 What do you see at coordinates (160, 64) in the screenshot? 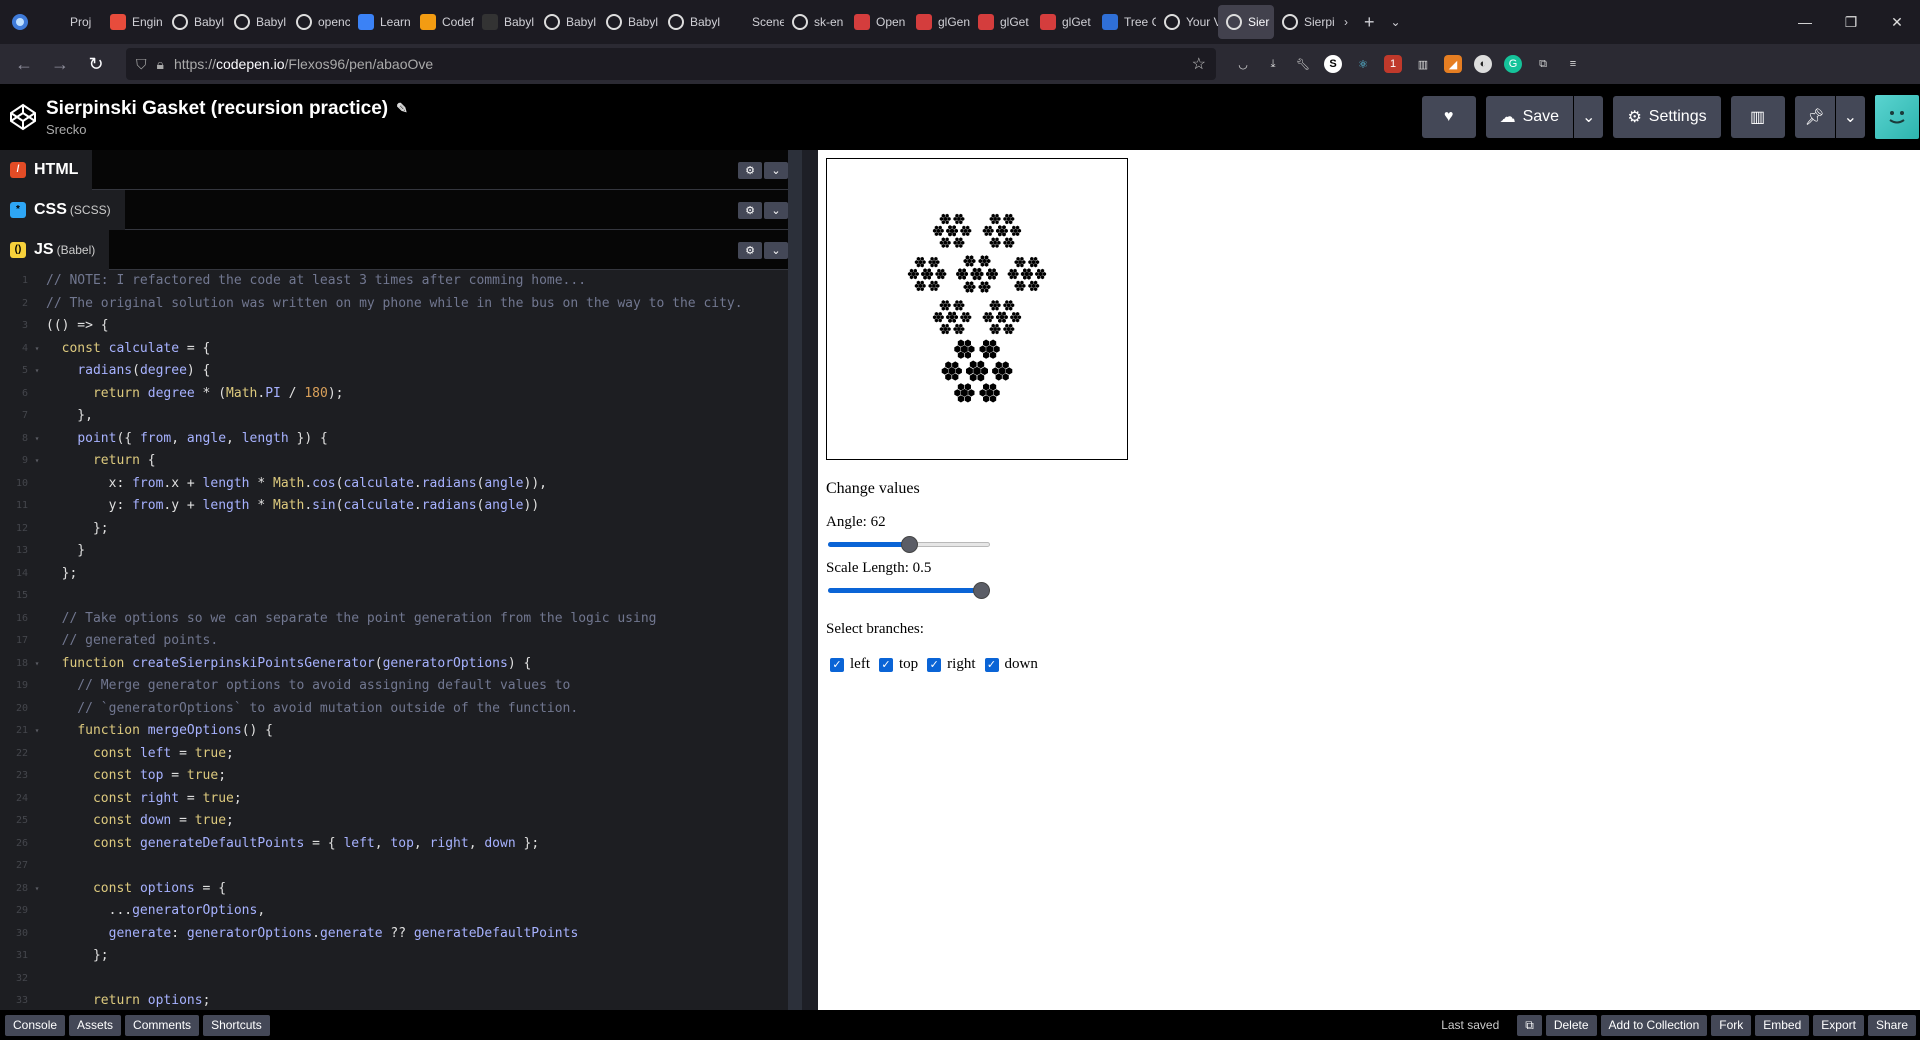
I see `lock-icon: 🔒︎` at bounding box center [160, 64].